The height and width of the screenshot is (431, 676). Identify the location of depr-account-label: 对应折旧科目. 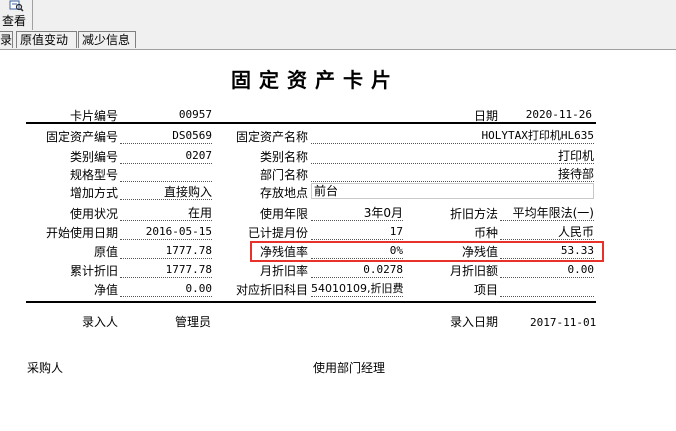
(272, 290).